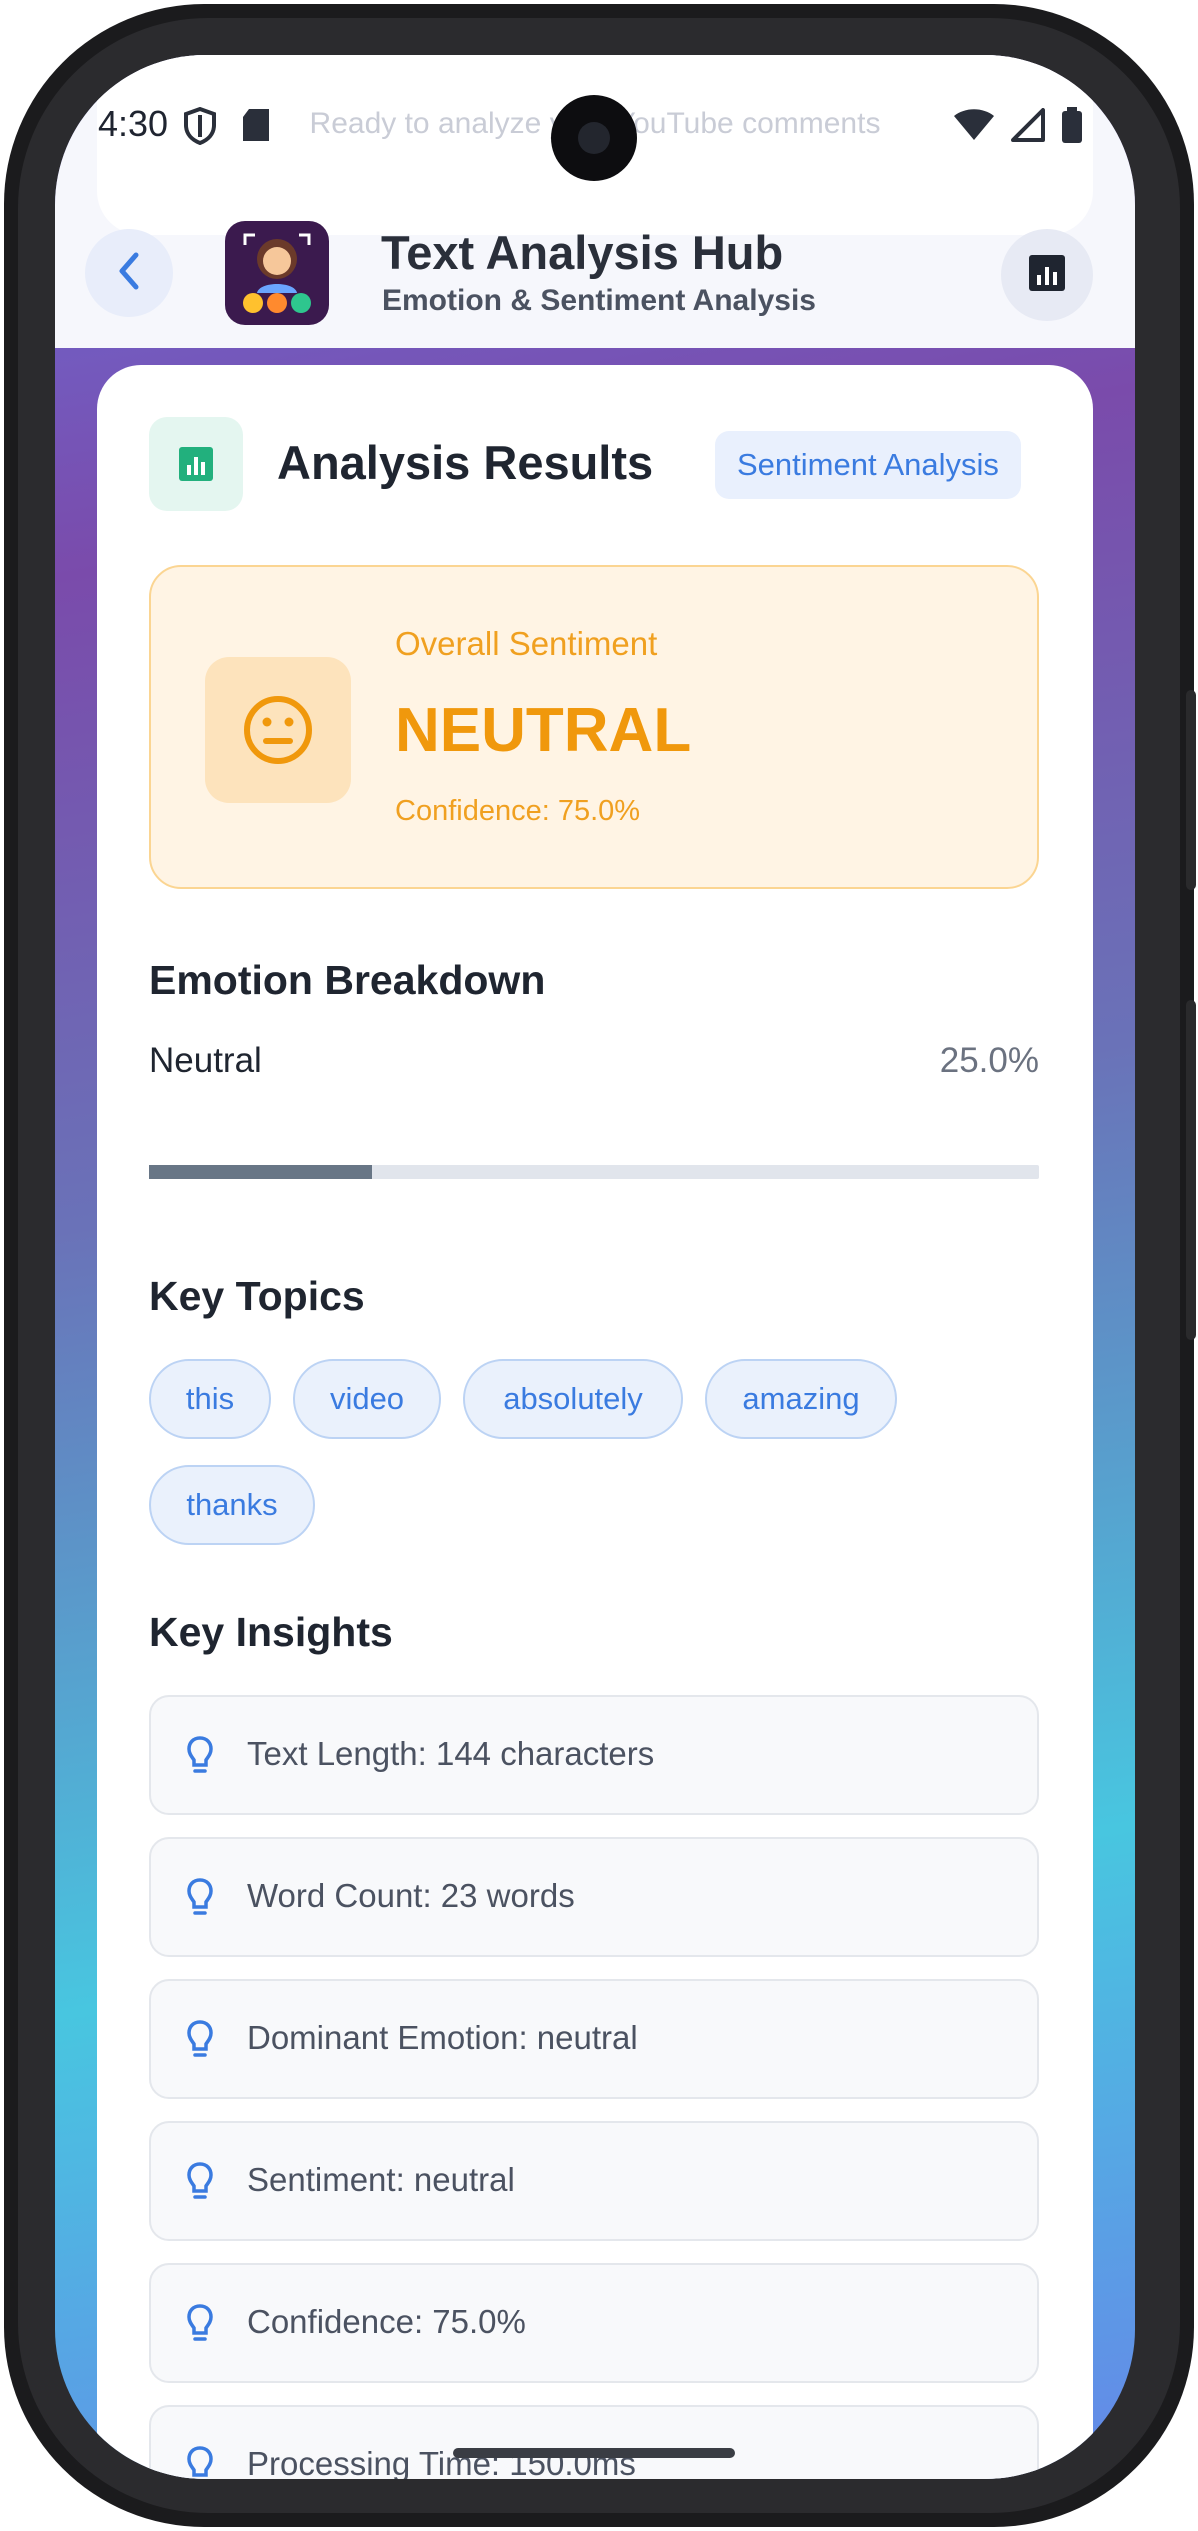 The height and width of the screenshot is (2531, 1198). What do you see at coordinates (594, 1897) in the screenshot?
I see `insight-item: Word Count: 23 words` at bounding box center [594, 1897].